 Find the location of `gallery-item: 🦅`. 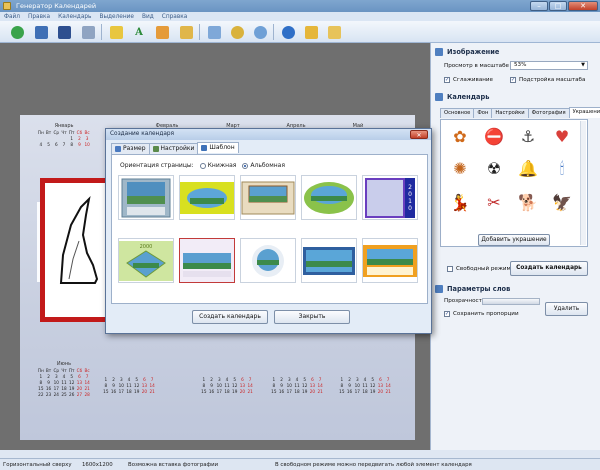

gallery-item: 🦅 is located at coordinates (562, 203).